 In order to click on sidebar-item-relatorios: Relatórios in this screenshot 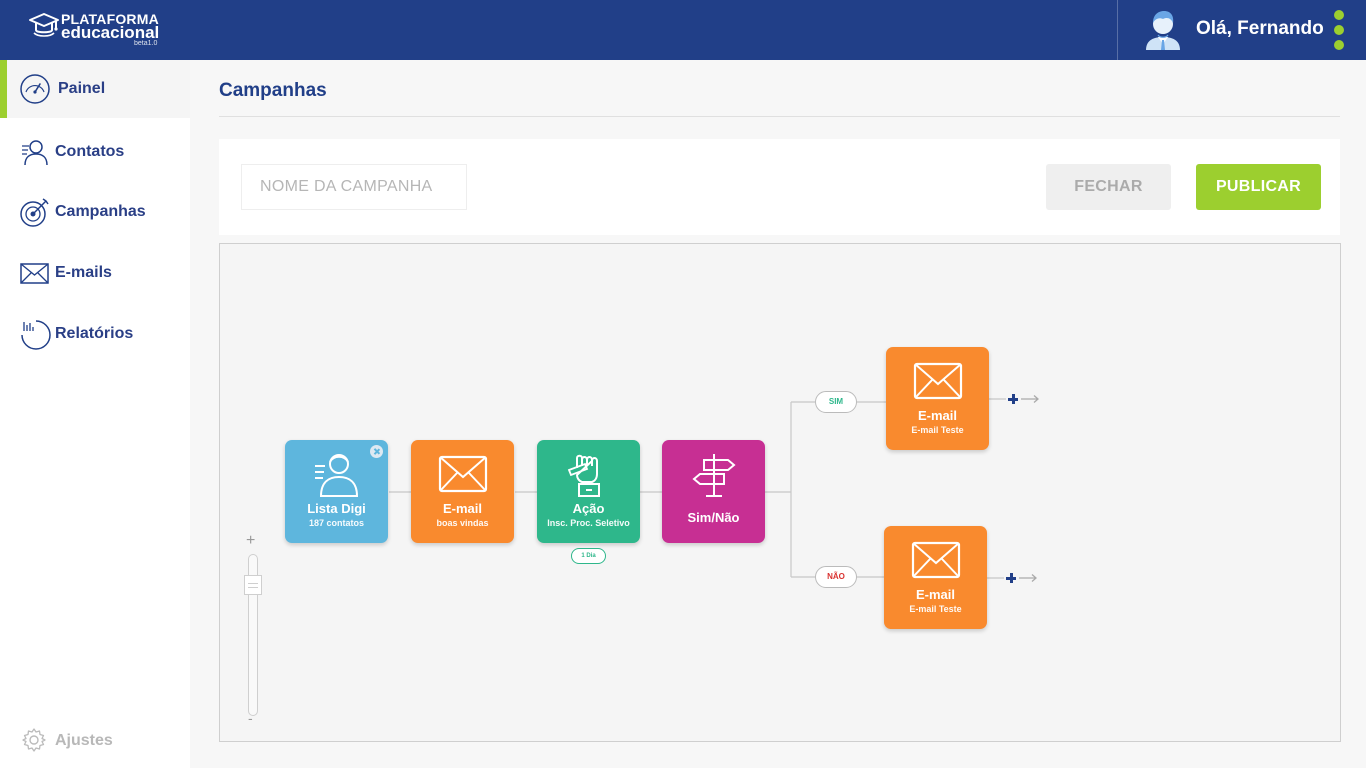, I will do `click(95, 334)`.